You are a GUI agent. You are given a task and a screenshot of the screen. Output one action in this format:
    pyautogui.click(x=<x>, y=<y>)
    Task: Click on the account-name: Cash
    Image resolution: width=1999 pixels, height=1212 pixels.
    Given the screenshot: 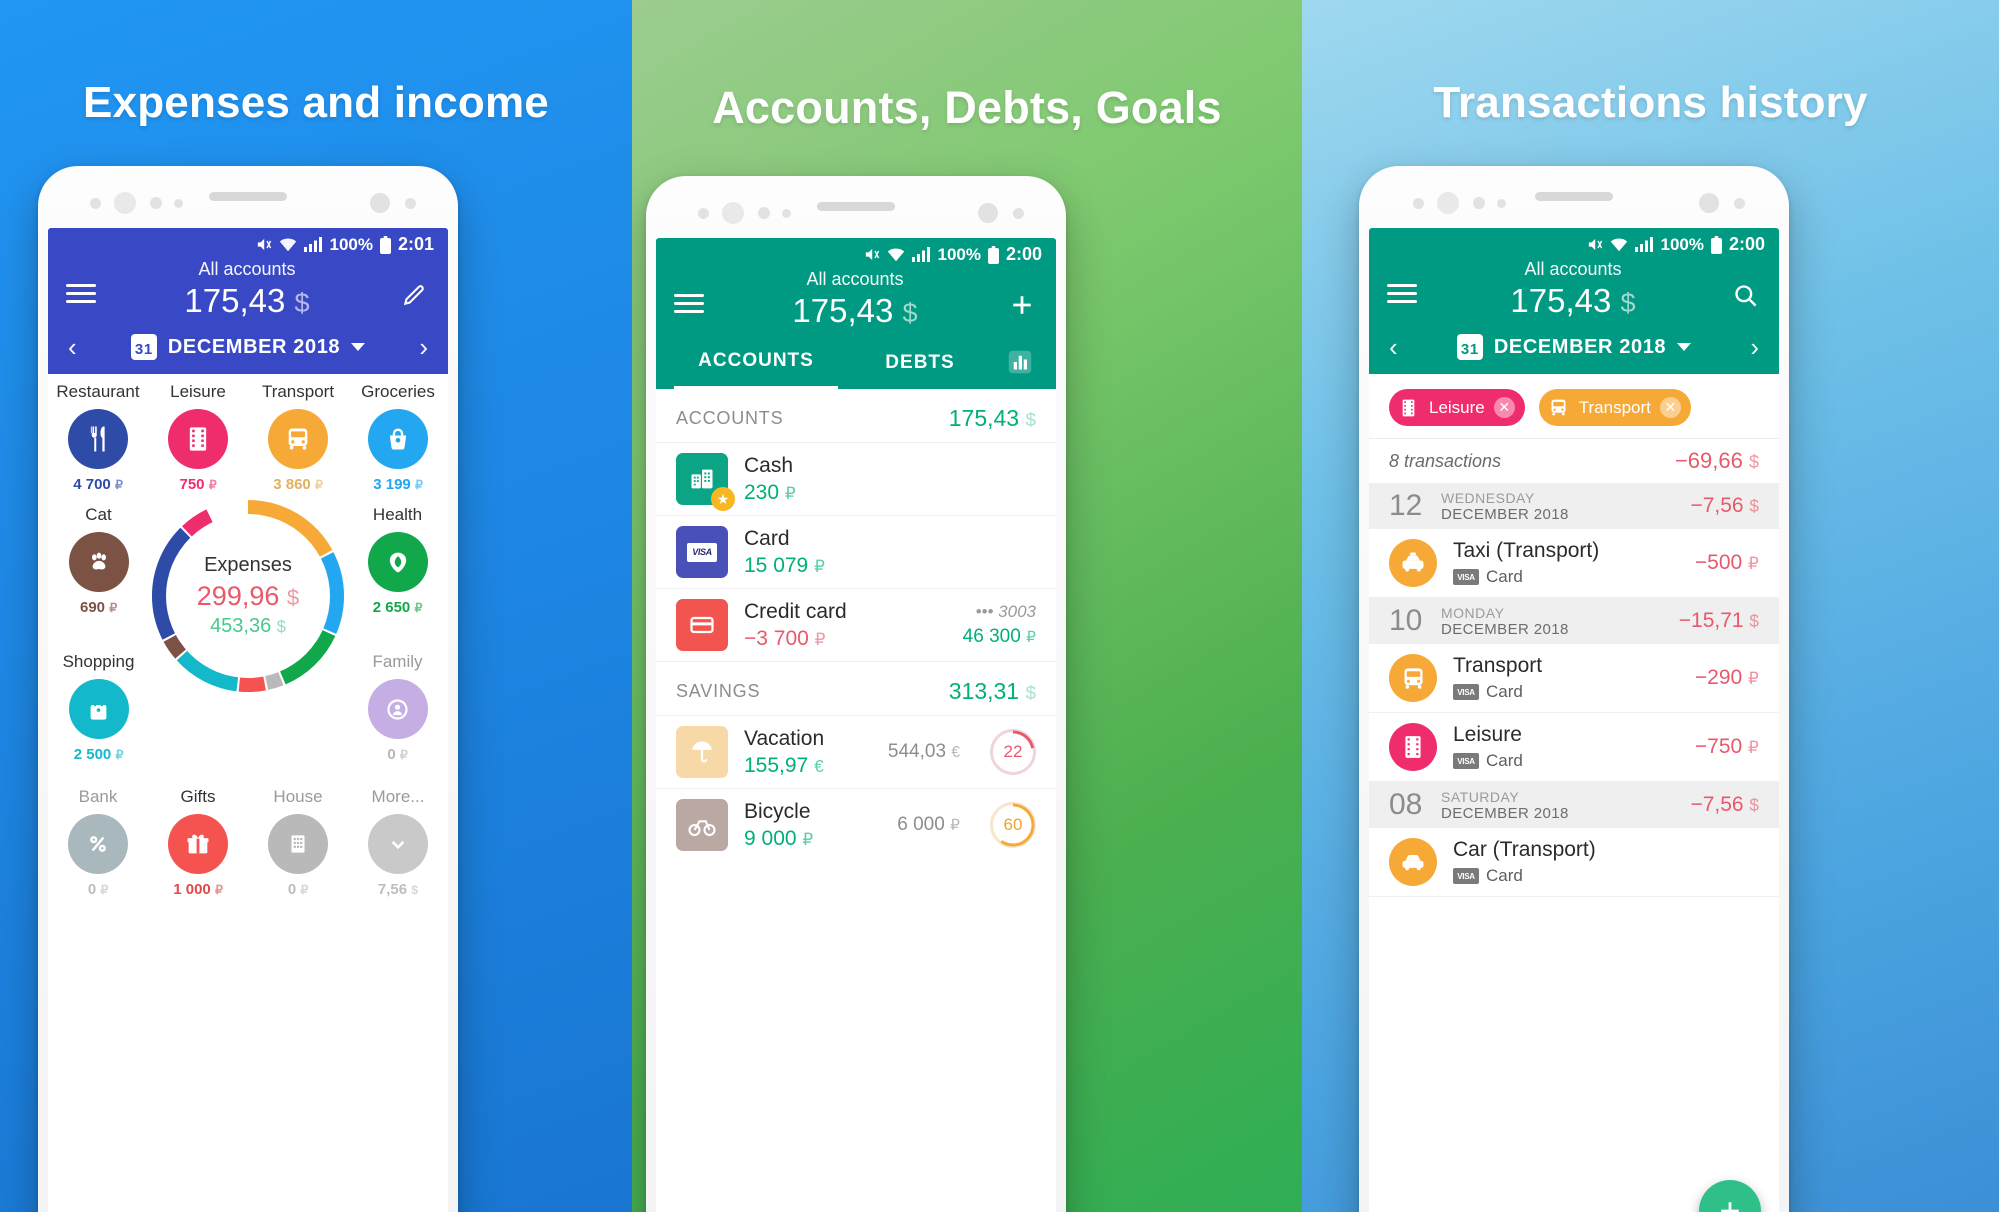 What is the action you would take?
    pyautogui.click(x=769, y=465)
    